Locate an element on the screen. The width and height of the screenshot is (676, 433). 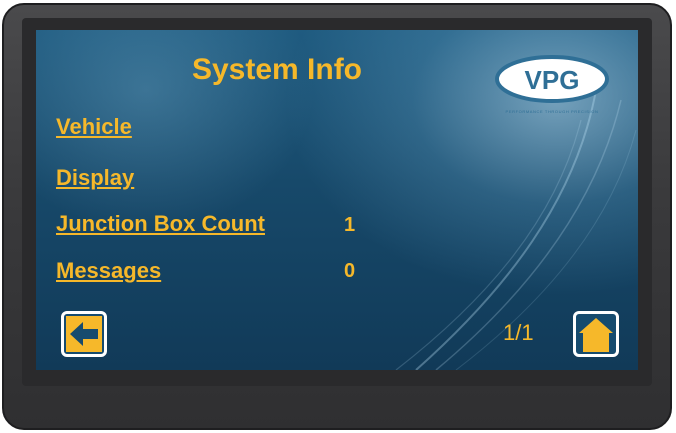
arrow-left-icon is located at coordinates (84, 334).